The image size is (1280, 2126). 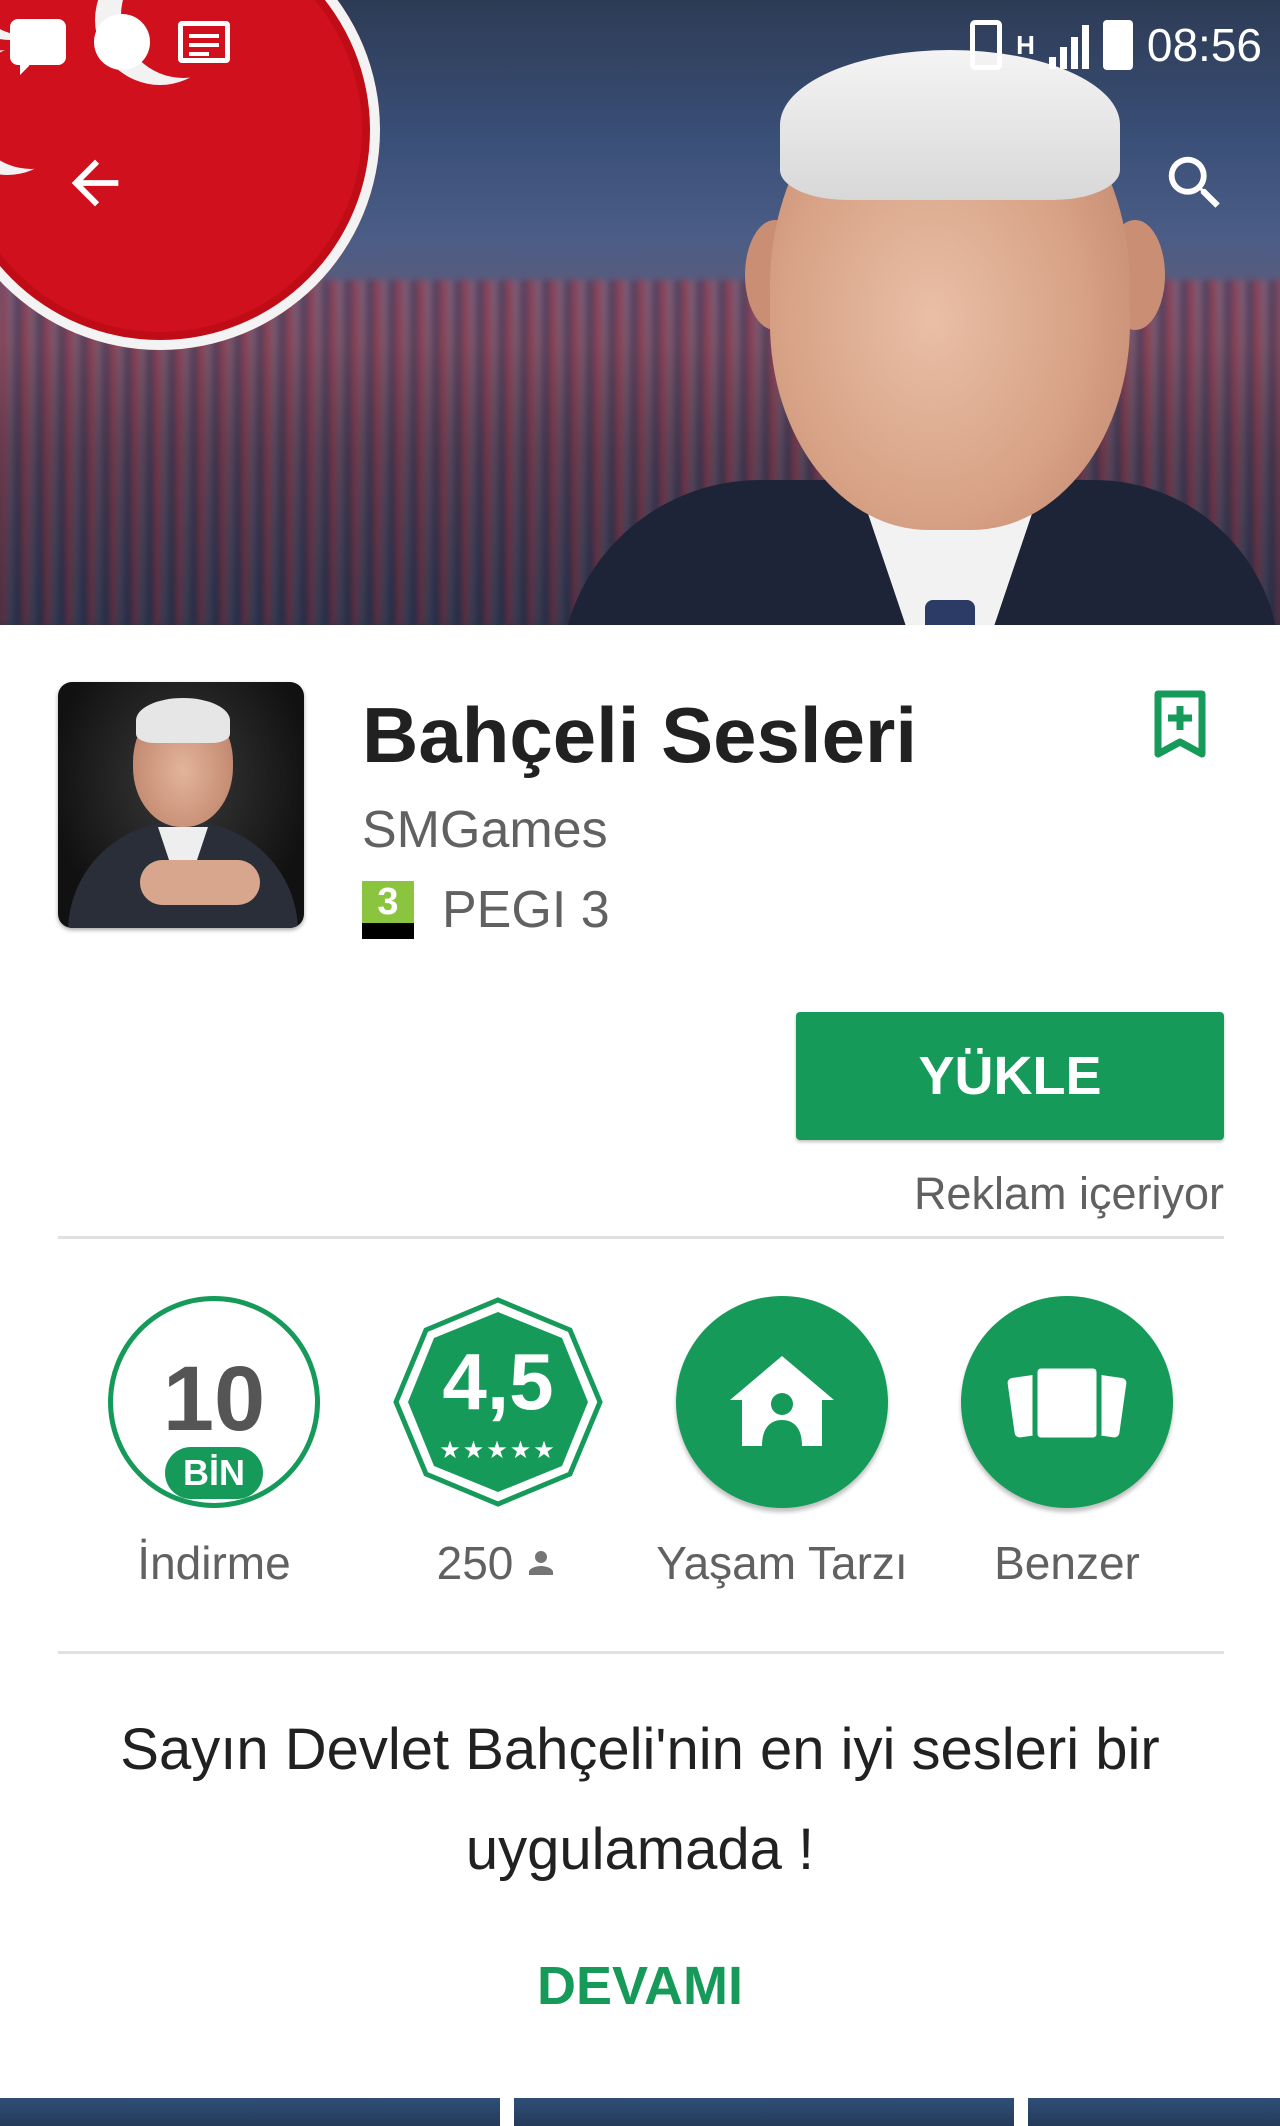 I want to click on notification-dot-icon, so click(x=122, y=42).